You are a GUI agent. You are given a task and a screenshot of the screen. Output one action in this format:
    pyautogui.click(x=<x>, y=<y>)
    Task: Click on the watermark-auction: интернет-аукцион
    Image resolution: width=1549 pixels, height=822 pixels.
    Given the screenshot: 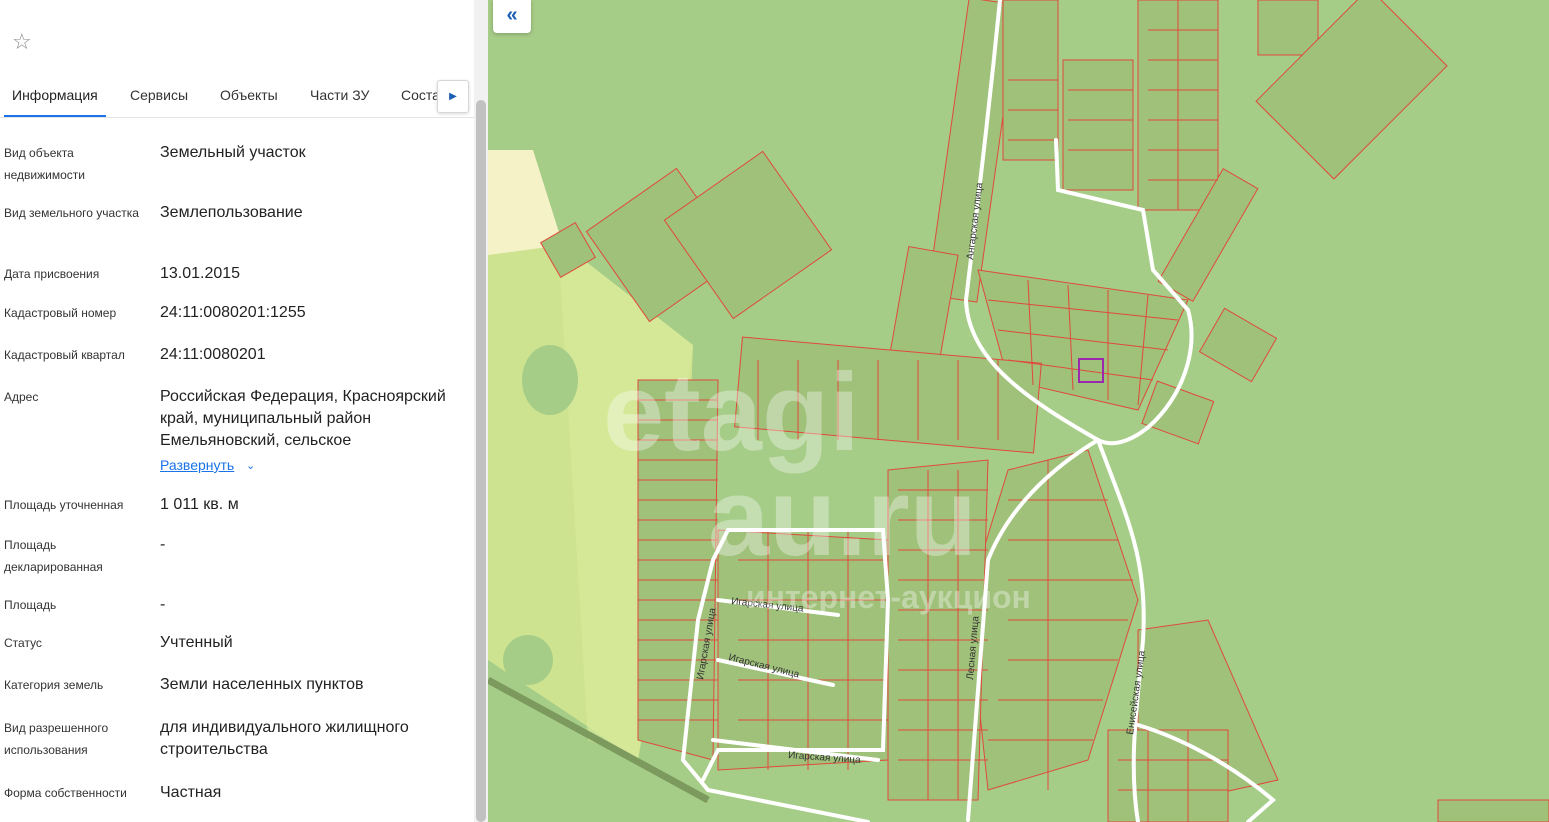 What is the action you would take?
    pyautogui.click(x=888, y=597)
    